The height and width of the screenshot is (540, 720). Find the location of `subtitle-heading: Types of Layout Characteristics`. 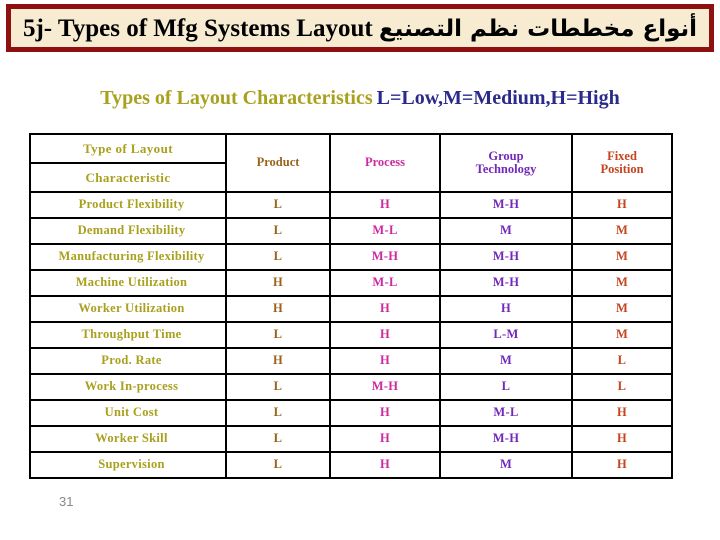

subtitle-heading: Types of Layout Characteristics is located at coordinates (236, 98).